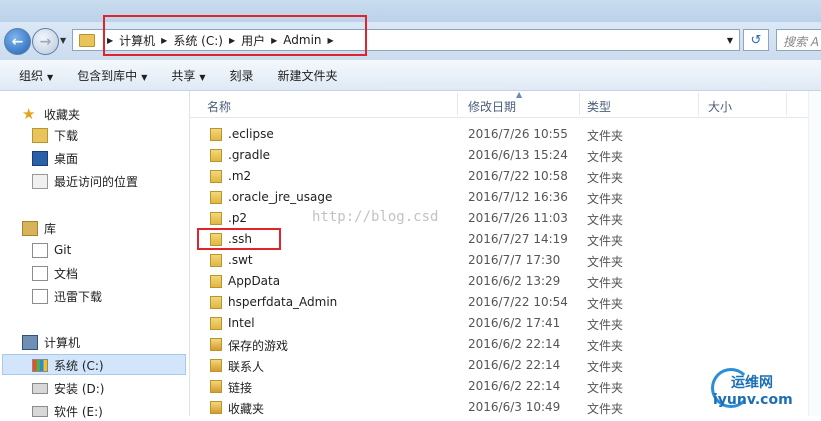  I want to click on nav-favorites: ★ 收藏夹, so click(51, 114).